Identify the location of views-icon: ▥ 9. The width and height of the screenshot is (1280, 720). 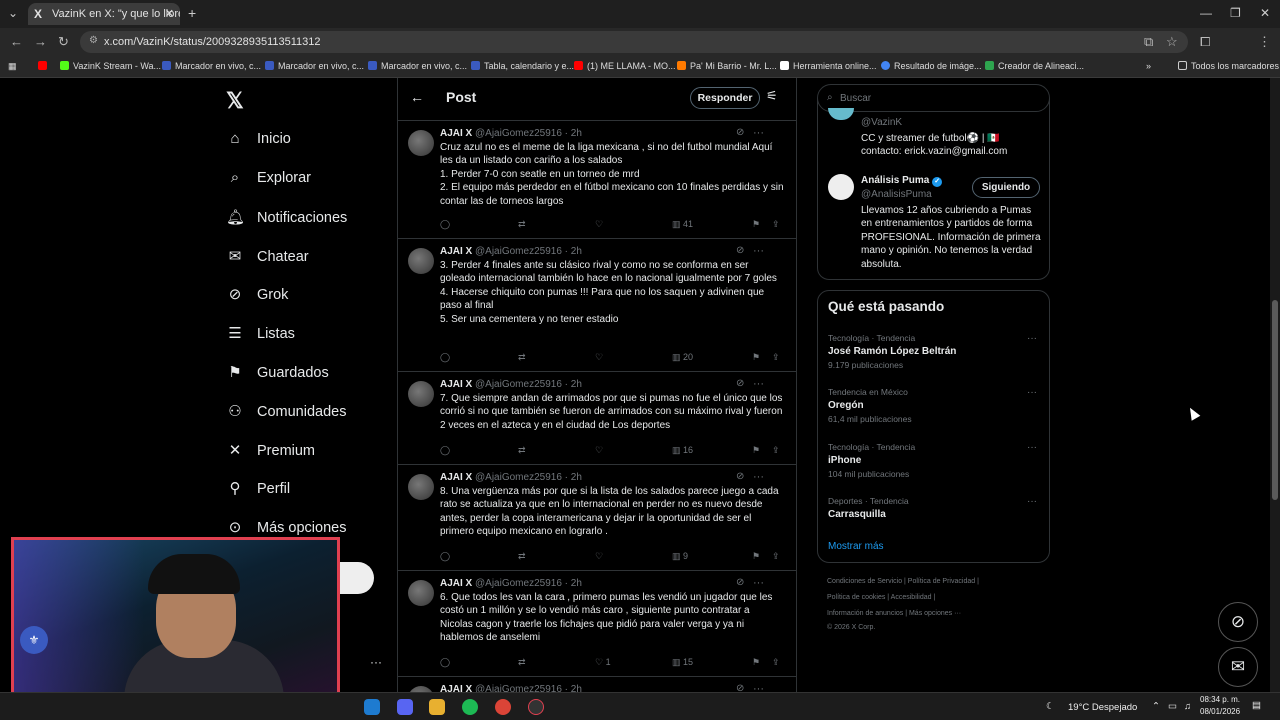
(680, 556).